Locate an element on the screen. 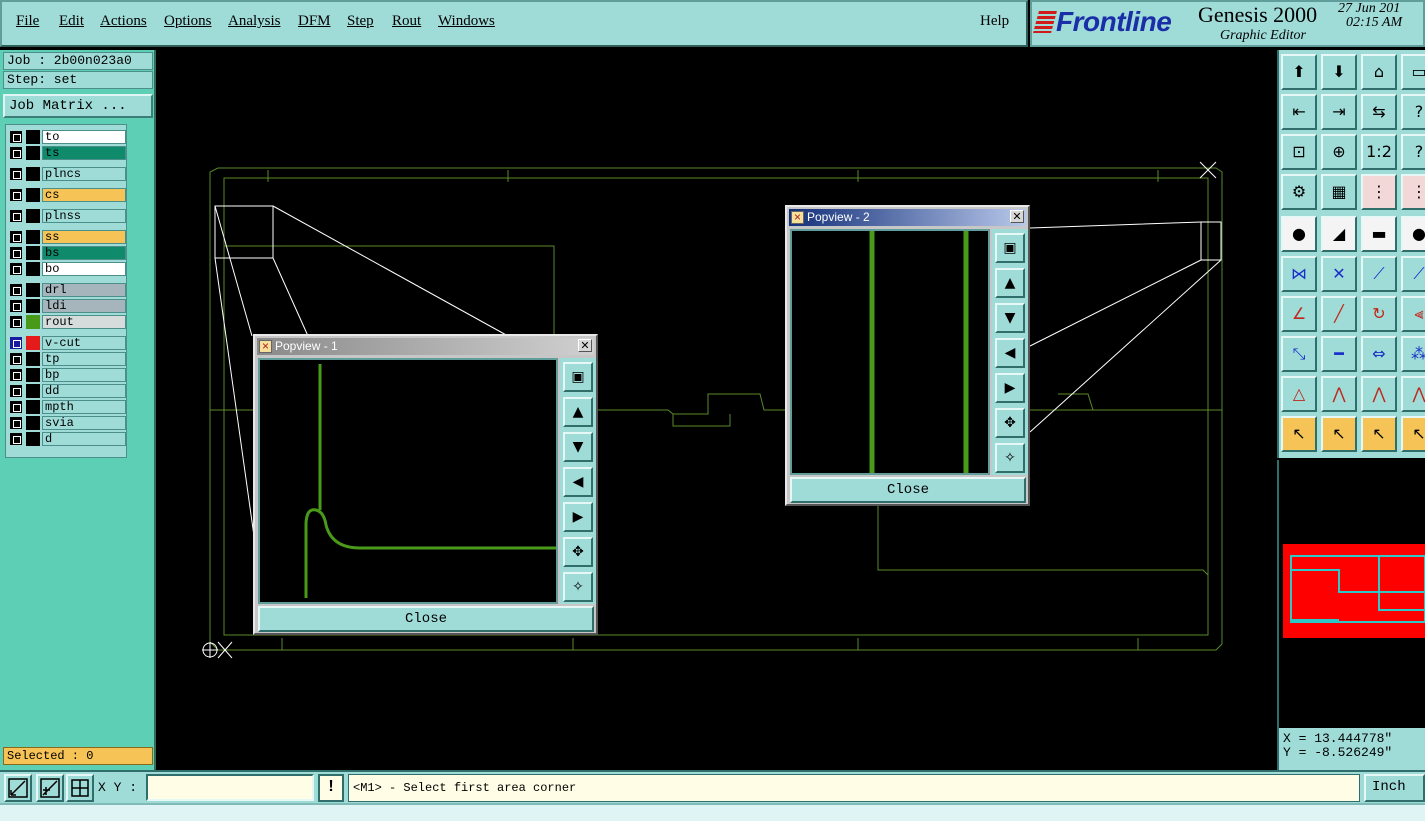  layer-name: v-cut is located at coordinates (84, 343).